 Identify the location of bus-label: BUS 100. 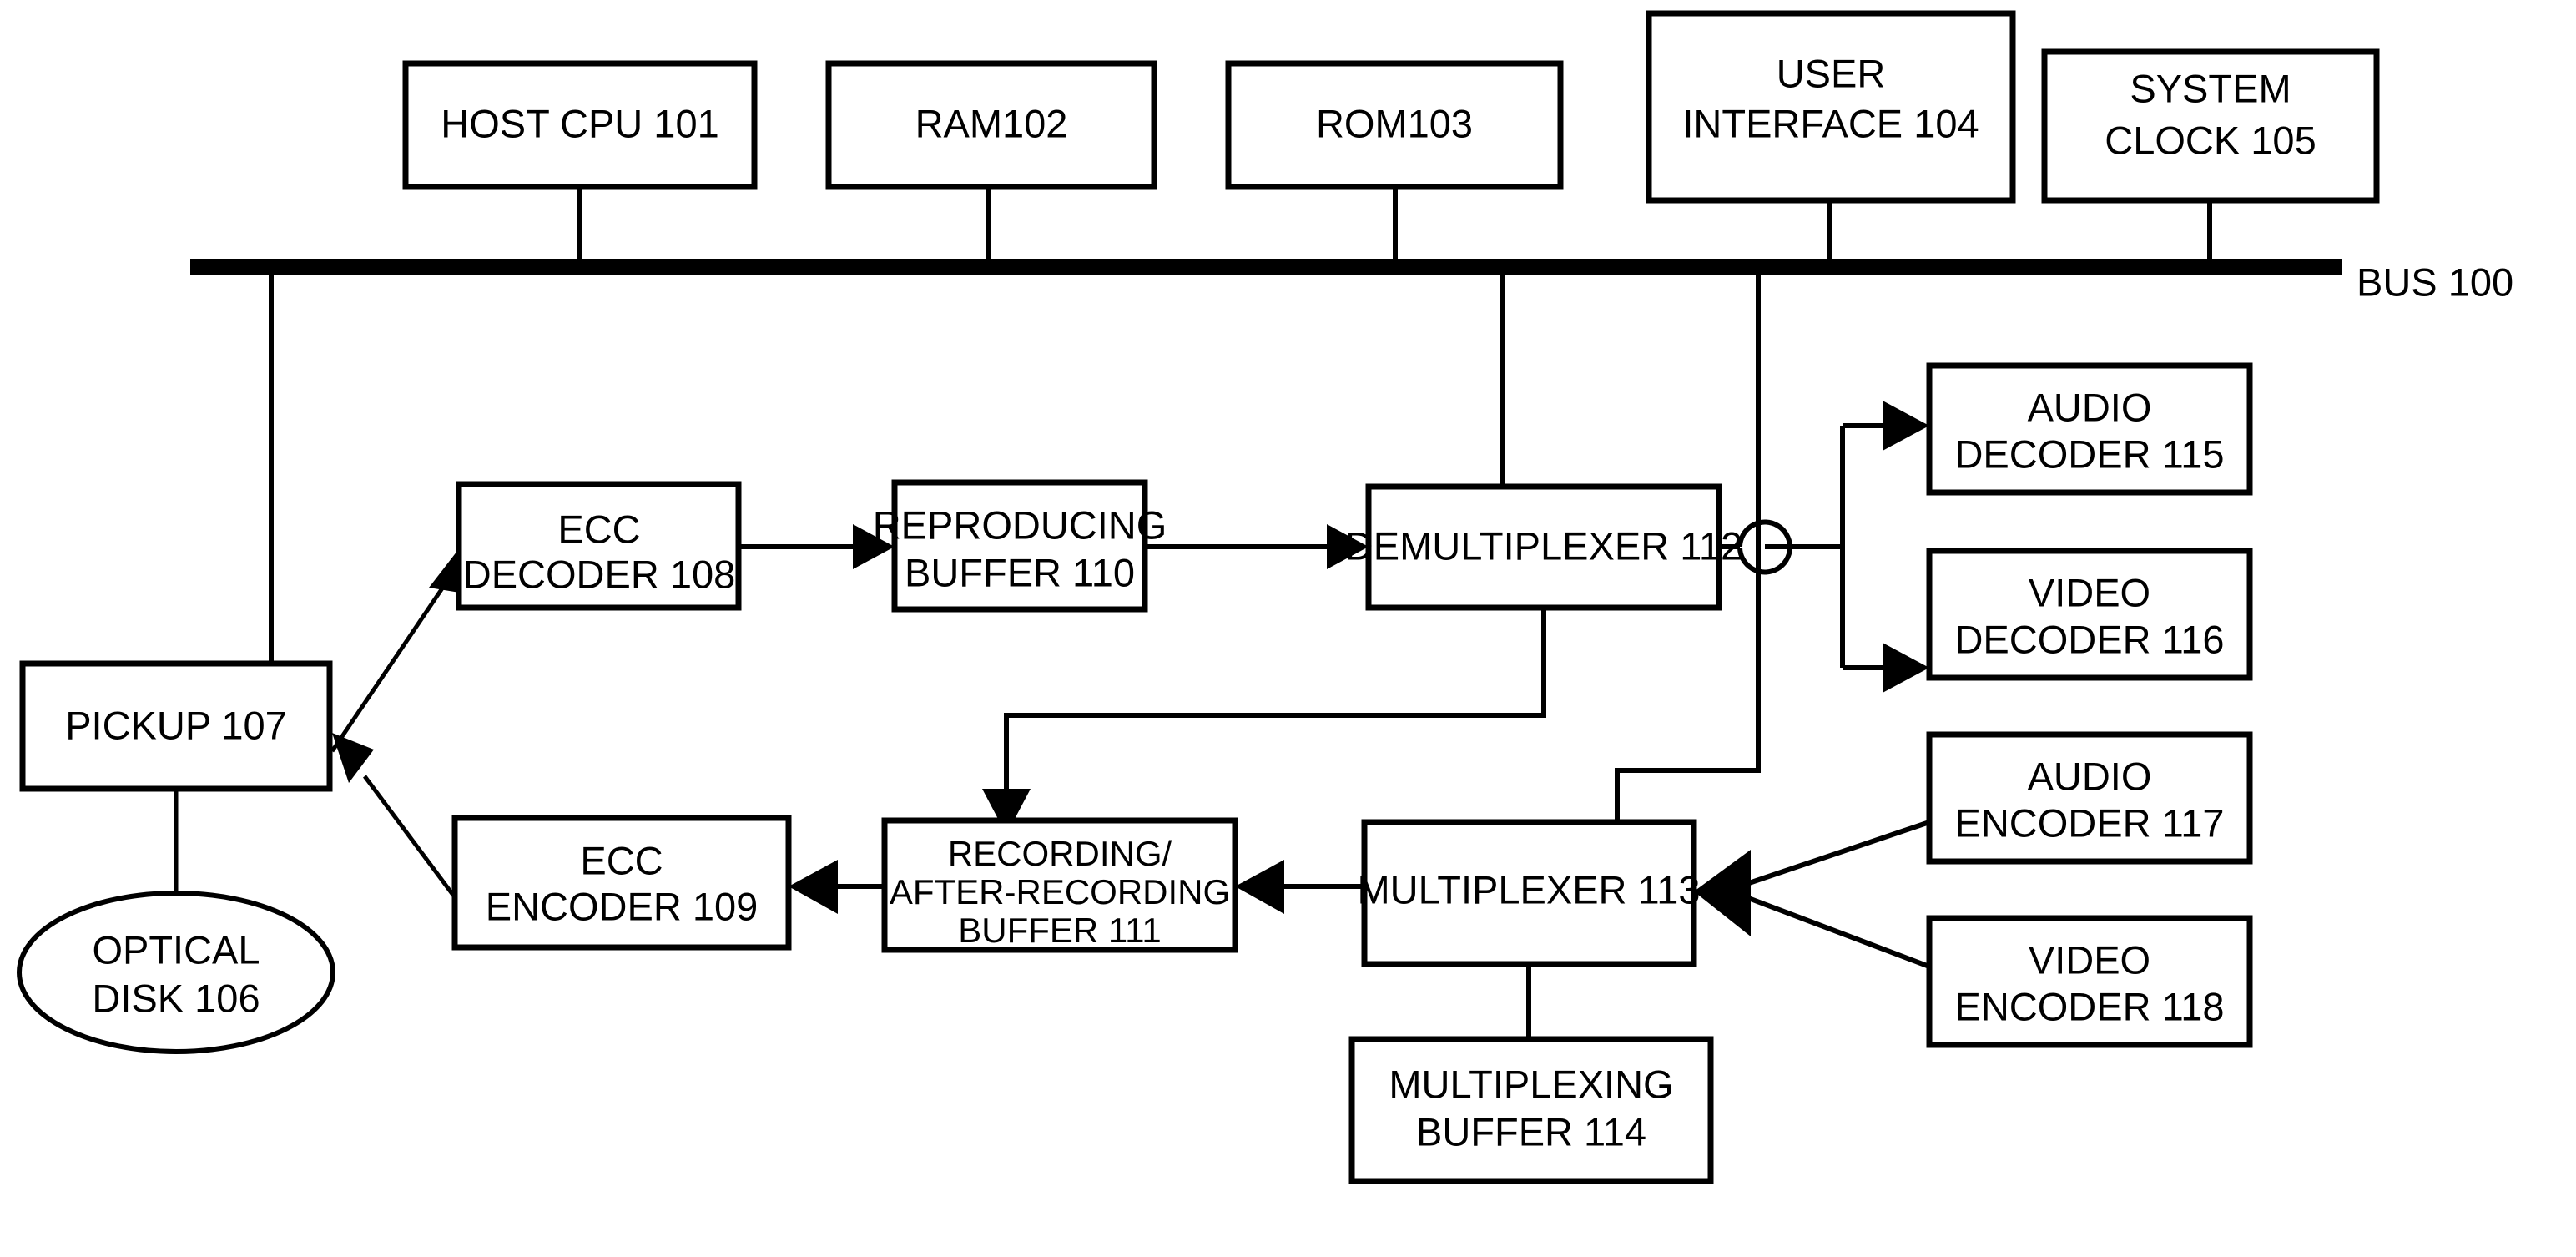
(2435, 282).